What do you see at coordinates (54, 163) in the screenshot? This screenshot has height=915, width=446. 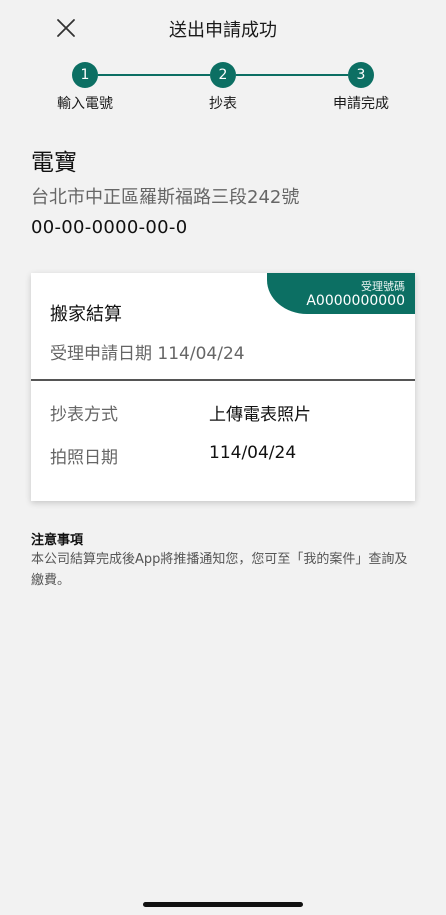 I see `account-name: 電寶` at bounding box center [54, 163].